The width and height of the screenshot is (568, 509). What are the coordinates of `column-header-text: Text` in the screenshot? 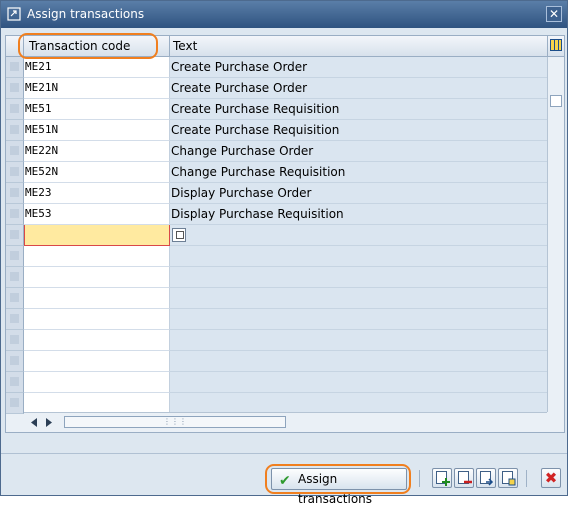 It's located at (358, 46).